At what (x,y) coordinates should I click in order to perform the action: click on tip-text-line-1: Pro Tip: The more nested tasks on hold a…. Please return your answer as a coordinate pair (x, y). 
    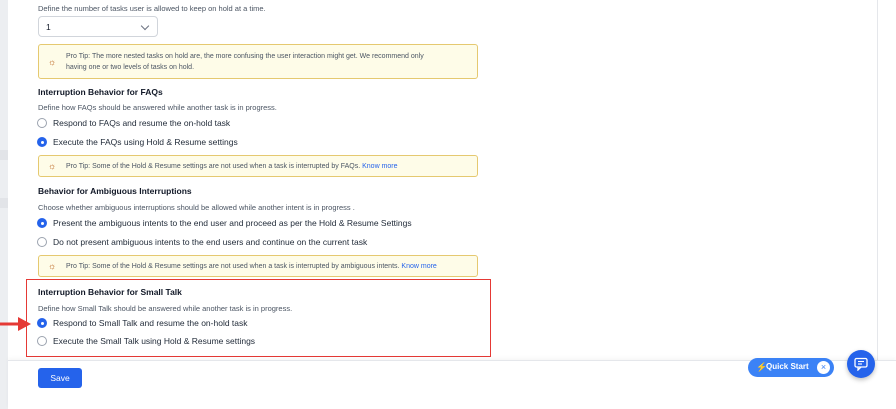
    Looking at the image, I should click on (245, 56).